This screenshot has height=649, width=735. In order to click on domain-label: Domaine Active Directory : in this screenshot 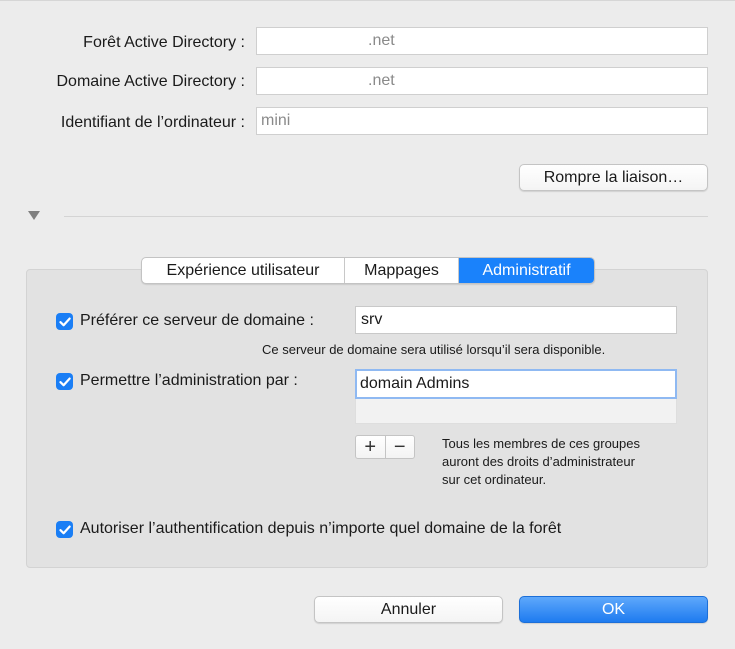, I will do `click(150, 81)`.